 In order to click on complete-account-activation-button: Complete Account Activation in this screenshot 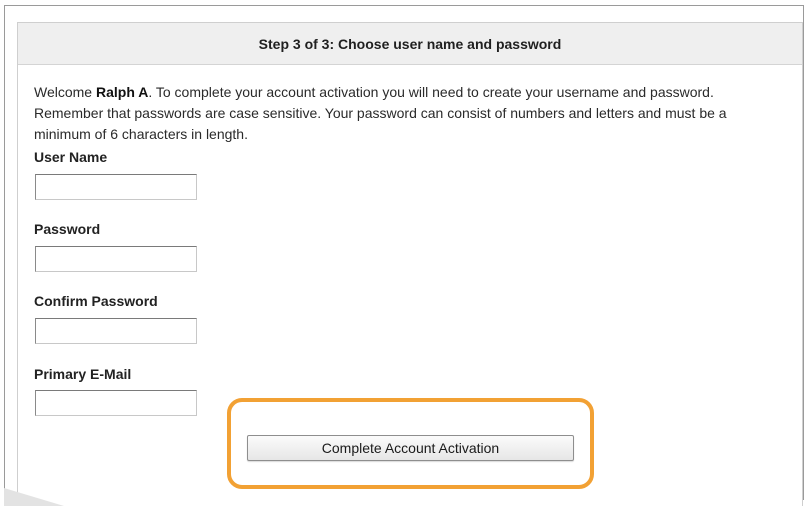, I will do `click(410, 448)`.